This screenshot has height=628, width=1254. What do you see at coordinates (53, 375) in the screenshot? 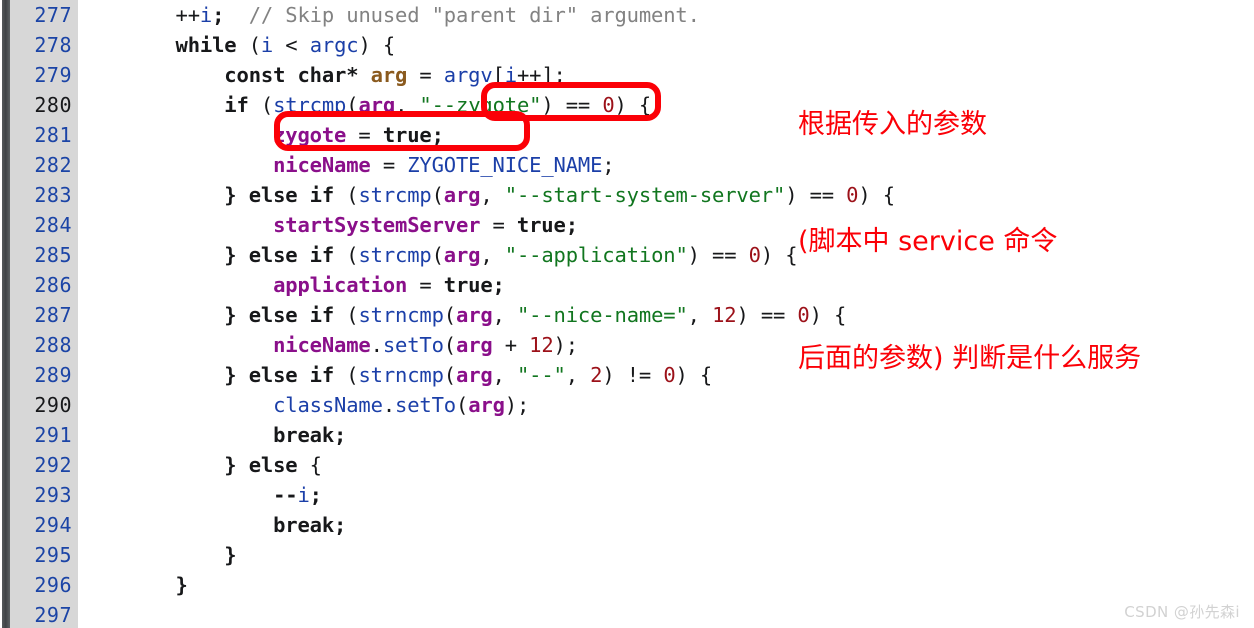
I see `line-number-289: 289` at bounding box center [53, 375].